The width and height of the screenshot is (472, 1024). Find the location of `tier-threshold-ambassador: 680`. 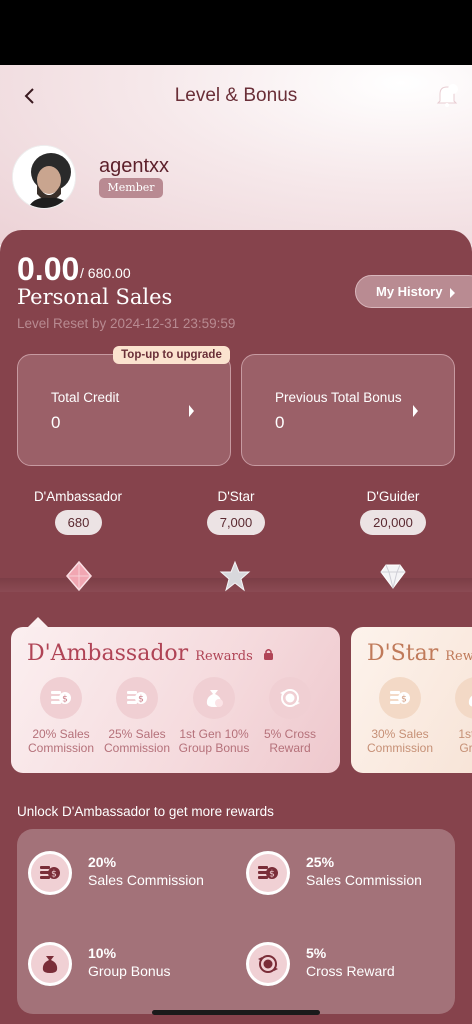

tier-threshold-ambassador: 680 is located at coordinates (78, 522).